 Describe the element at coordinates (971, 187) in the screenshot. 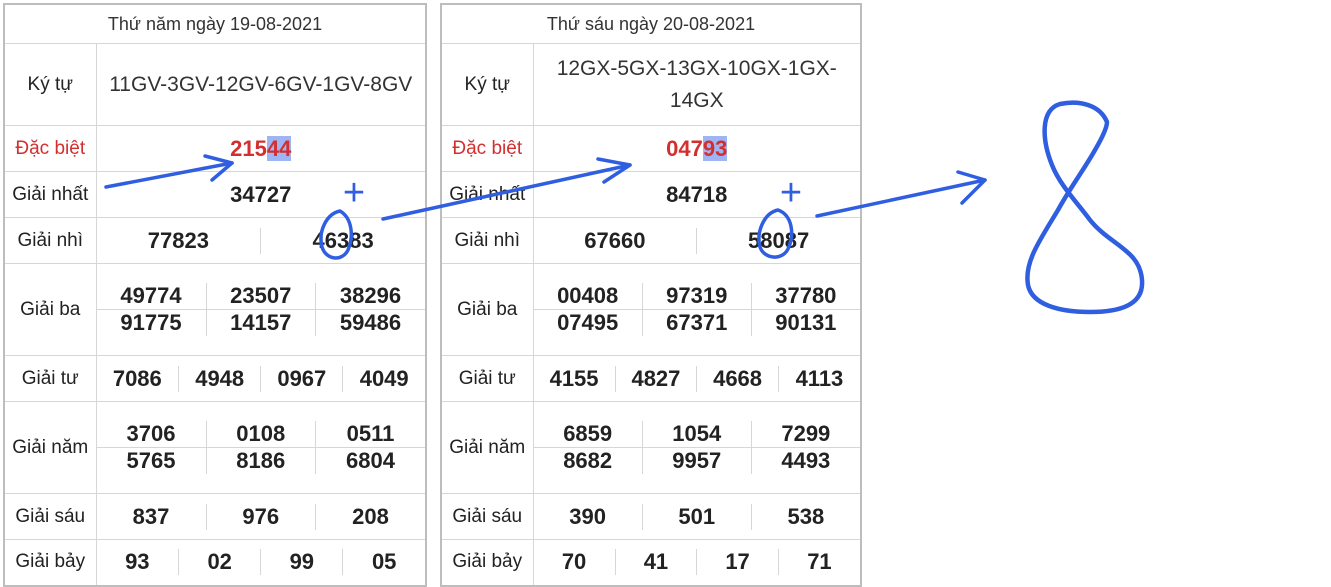

I see `arrow-head-icon` at that location.